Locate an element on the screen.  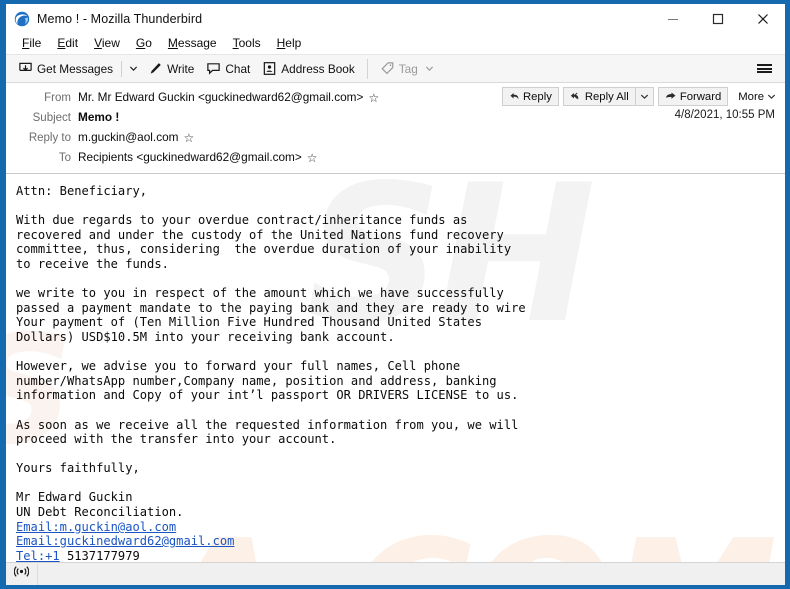
window-controls is located at coordinates (717, 18).